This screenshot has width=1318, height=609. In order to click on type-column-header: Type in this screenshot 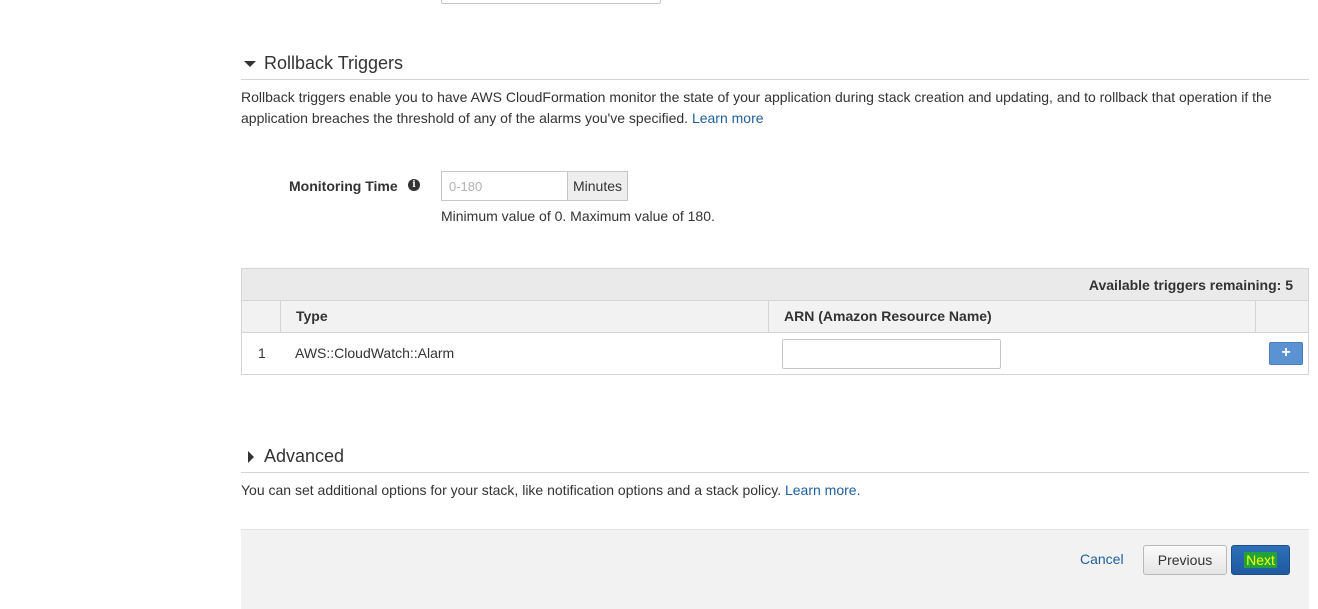, I will do `click(524, 316)`.